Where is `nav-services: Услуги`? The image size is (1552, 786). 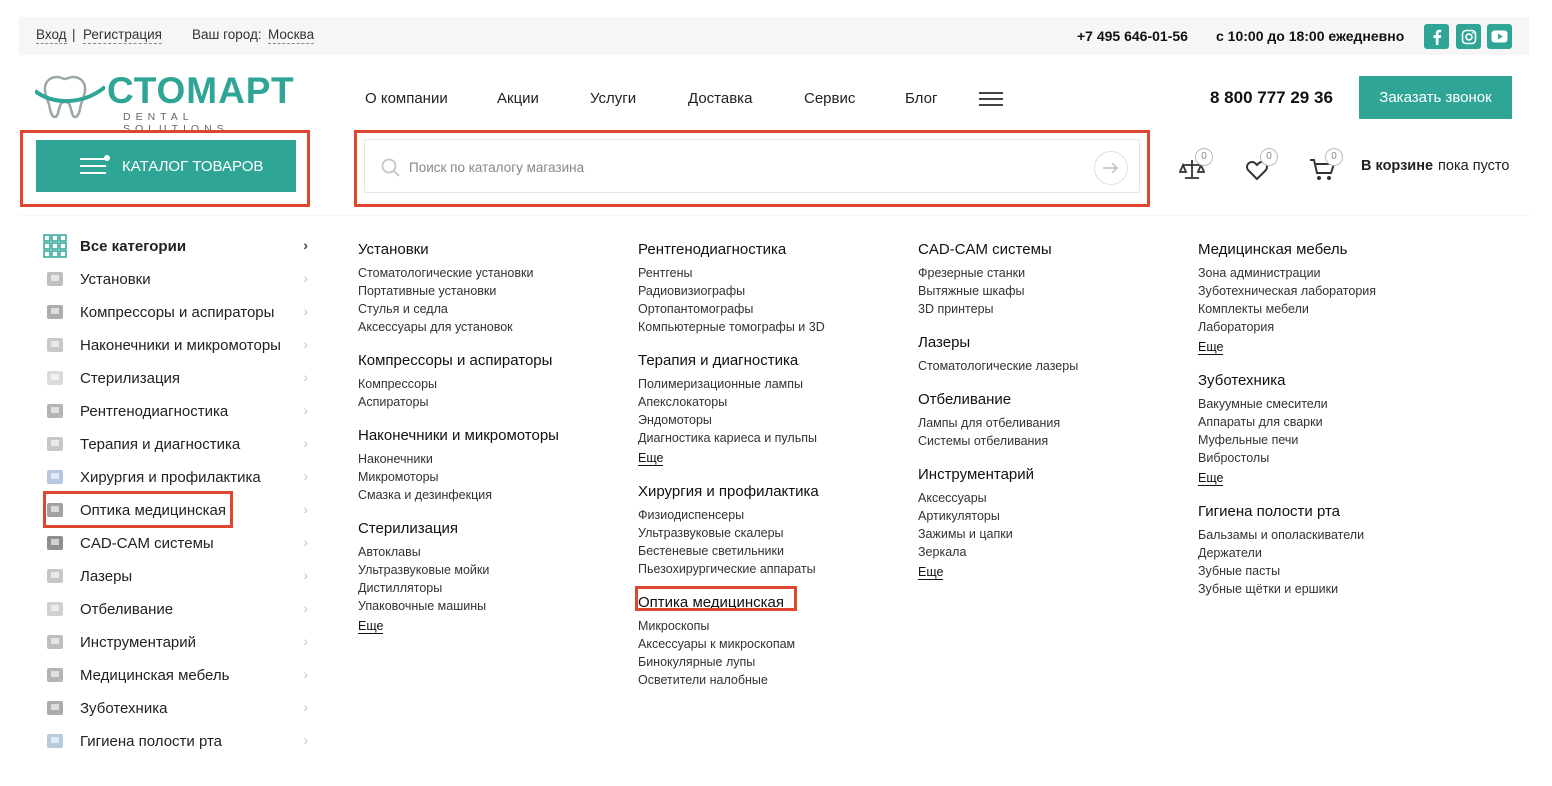 nav-services: Услуги is located at coordinates (613, 98).